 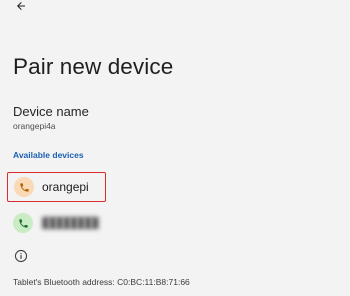 What do you see at coordinates (70, 223) in the screenshot?
I see `device-name-blurred: ████████` at bounding box center [70, 223].